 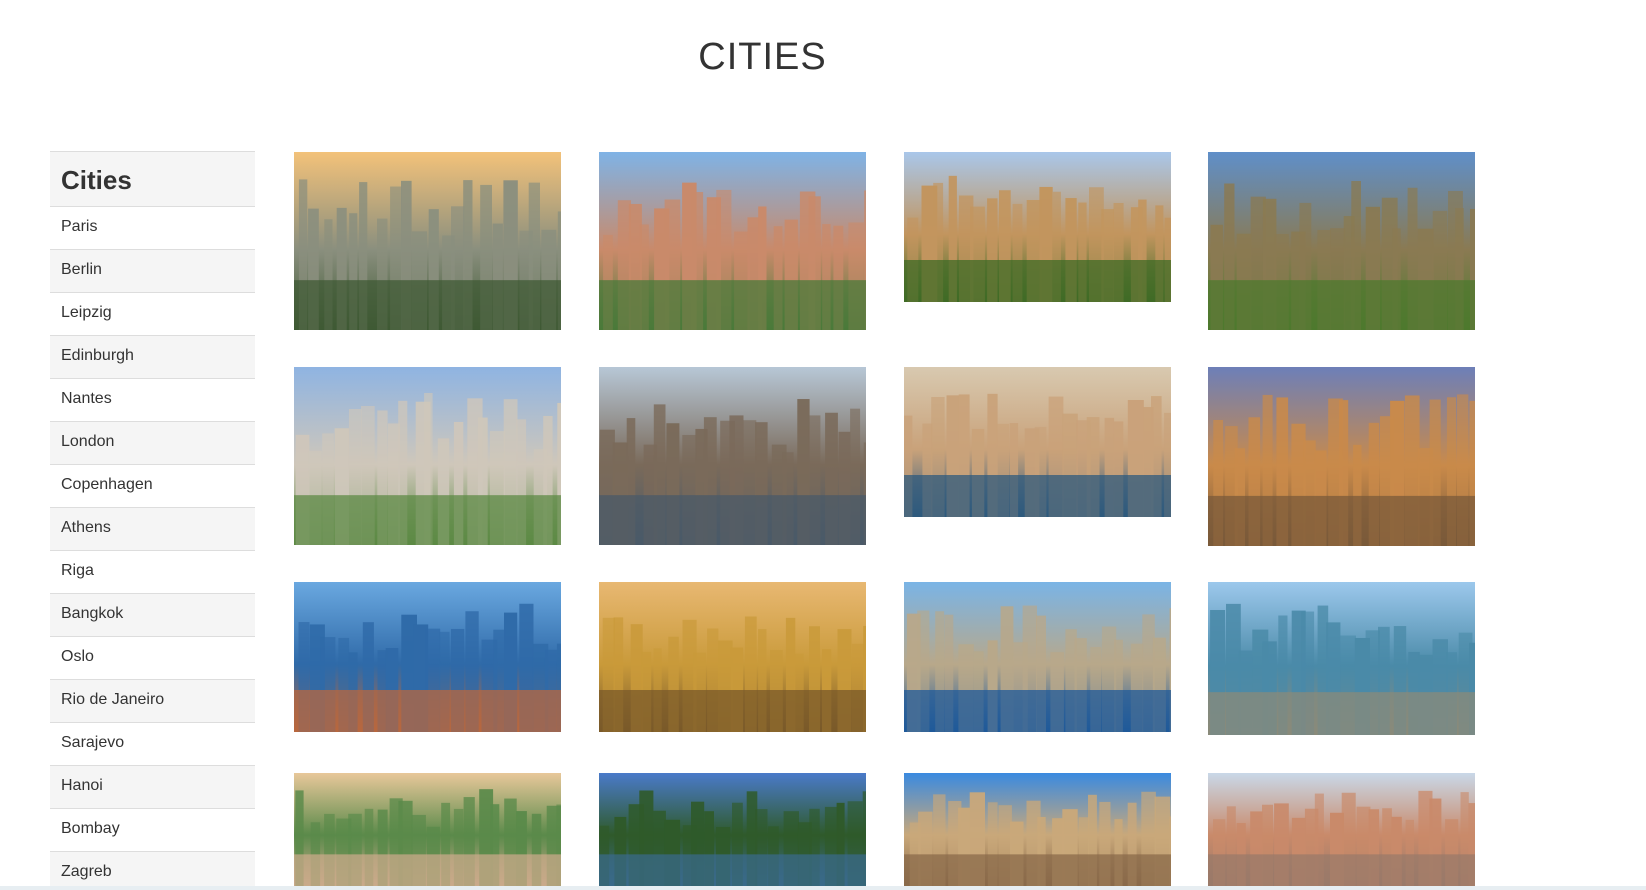 What do you see at coordinates (823, 888) in the screenshot?
I see `viewport-bottom-edge` at bounding box center [823, 888].